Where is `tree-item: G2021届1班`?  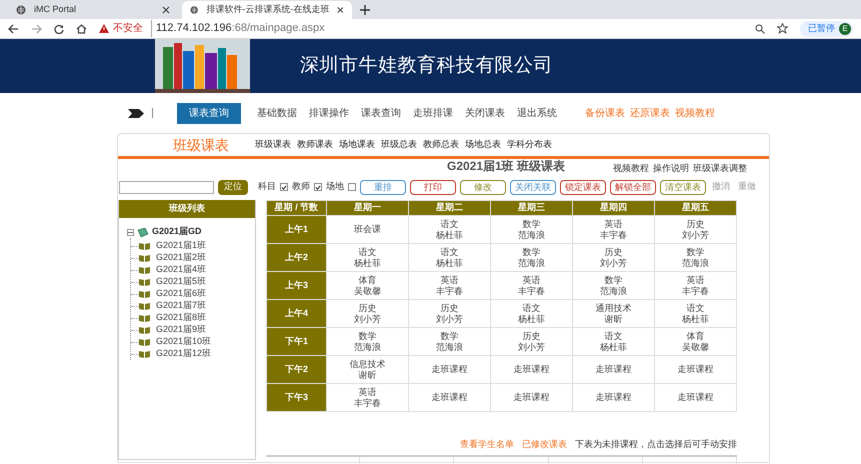 tree-item: G2021届1班 is located at coordinates (181, 246).